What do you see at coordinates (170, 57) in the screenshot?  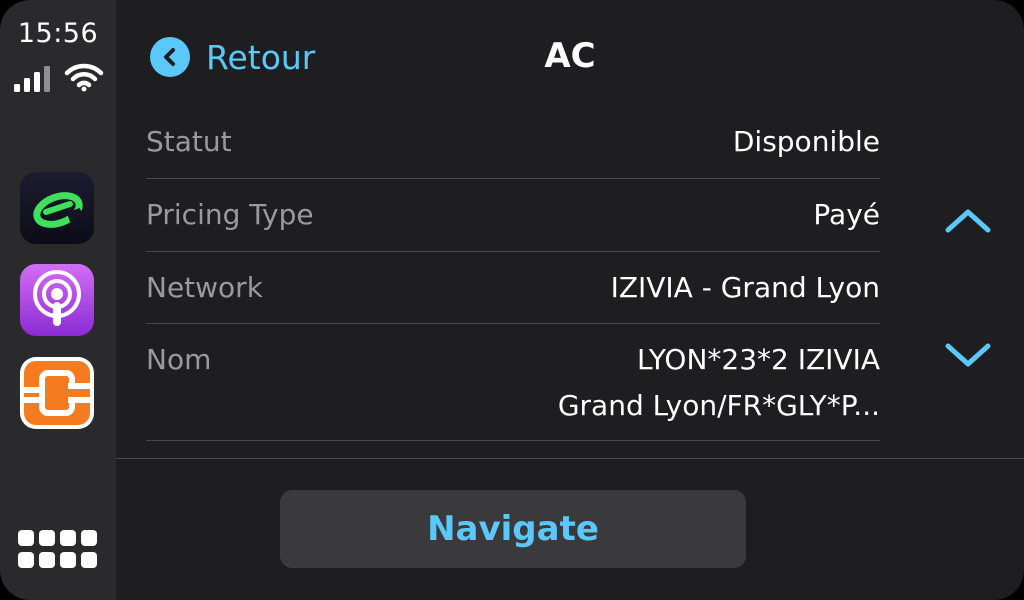 I see `chevron-left-icon` at bounding box center [170, 57].